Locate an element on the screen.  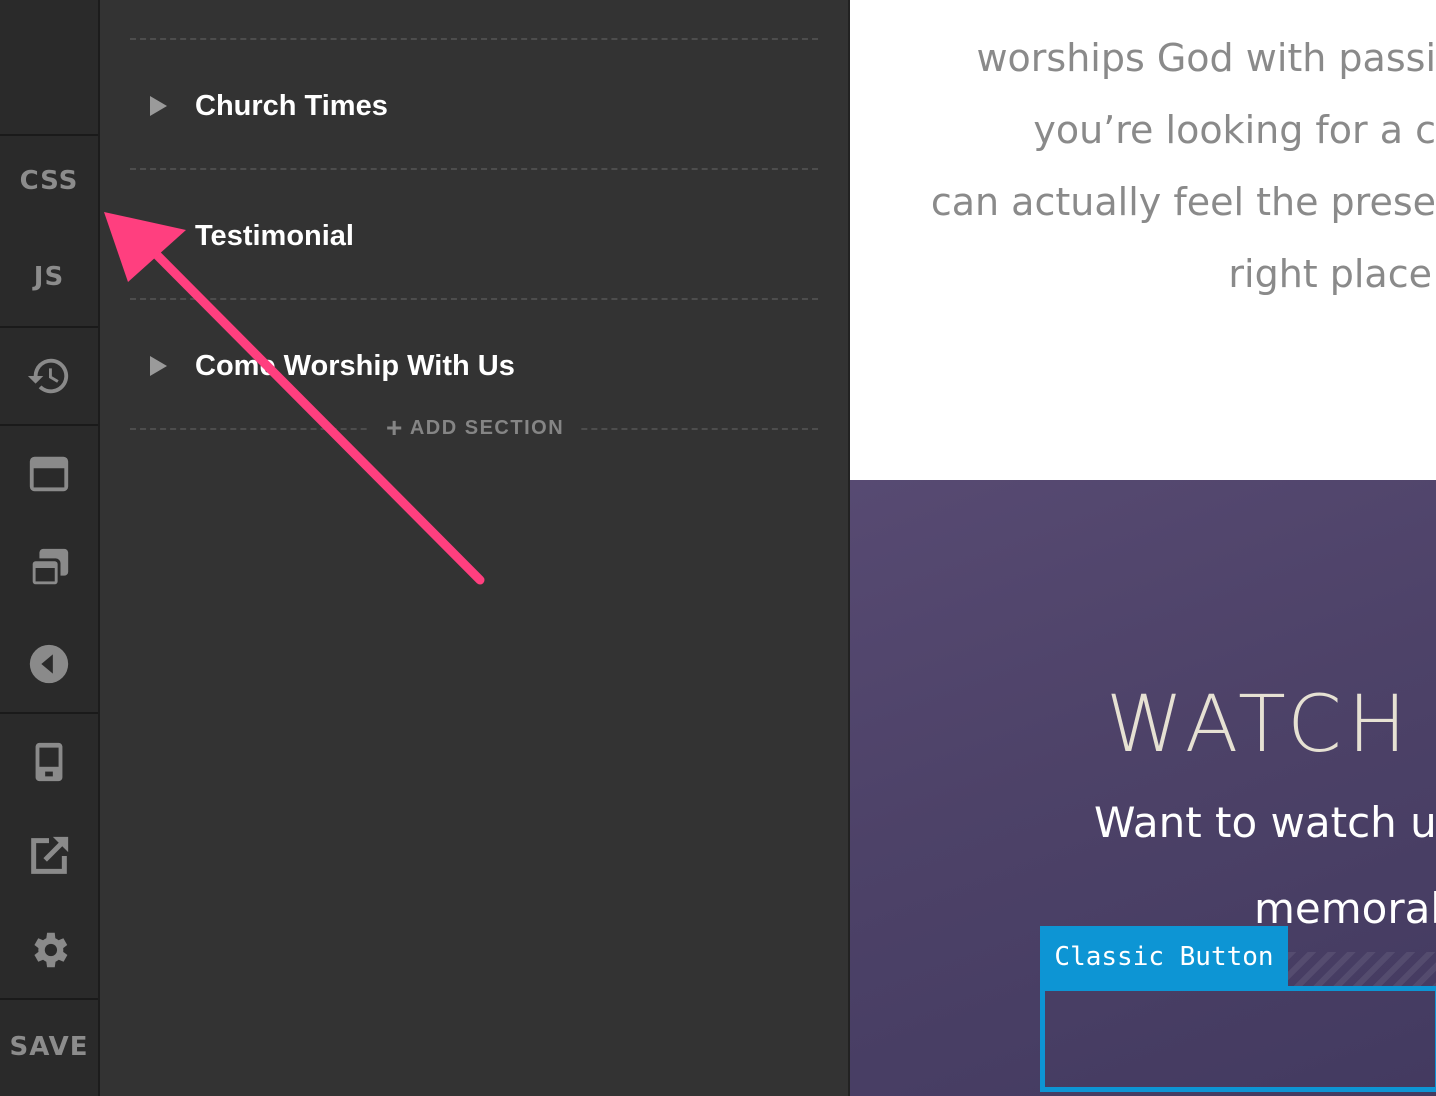
history-icon is located at coordinates (49, 376).